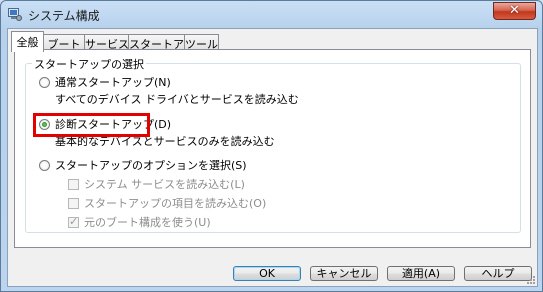  I want to click on close-button: ✕, so click(514, 11).